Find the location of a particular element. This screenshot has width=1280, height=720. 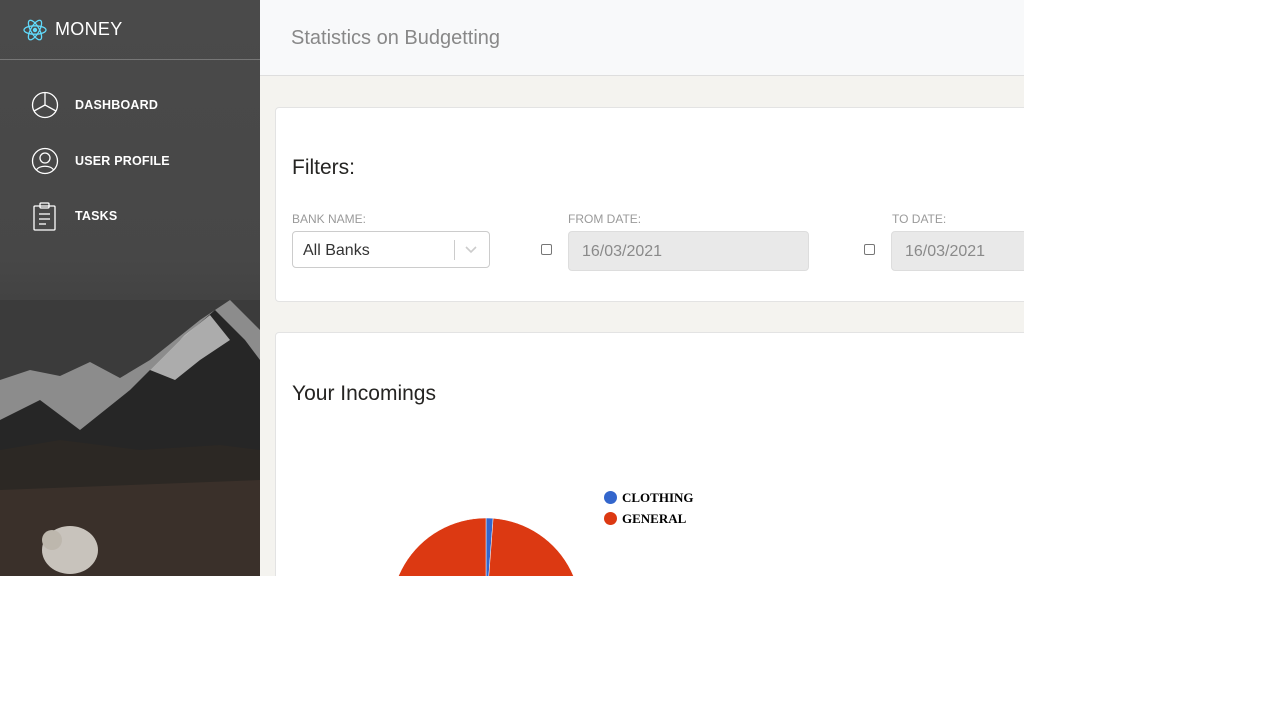

from-date-value: 16/03/2021 is located at coordinates (622, 251).